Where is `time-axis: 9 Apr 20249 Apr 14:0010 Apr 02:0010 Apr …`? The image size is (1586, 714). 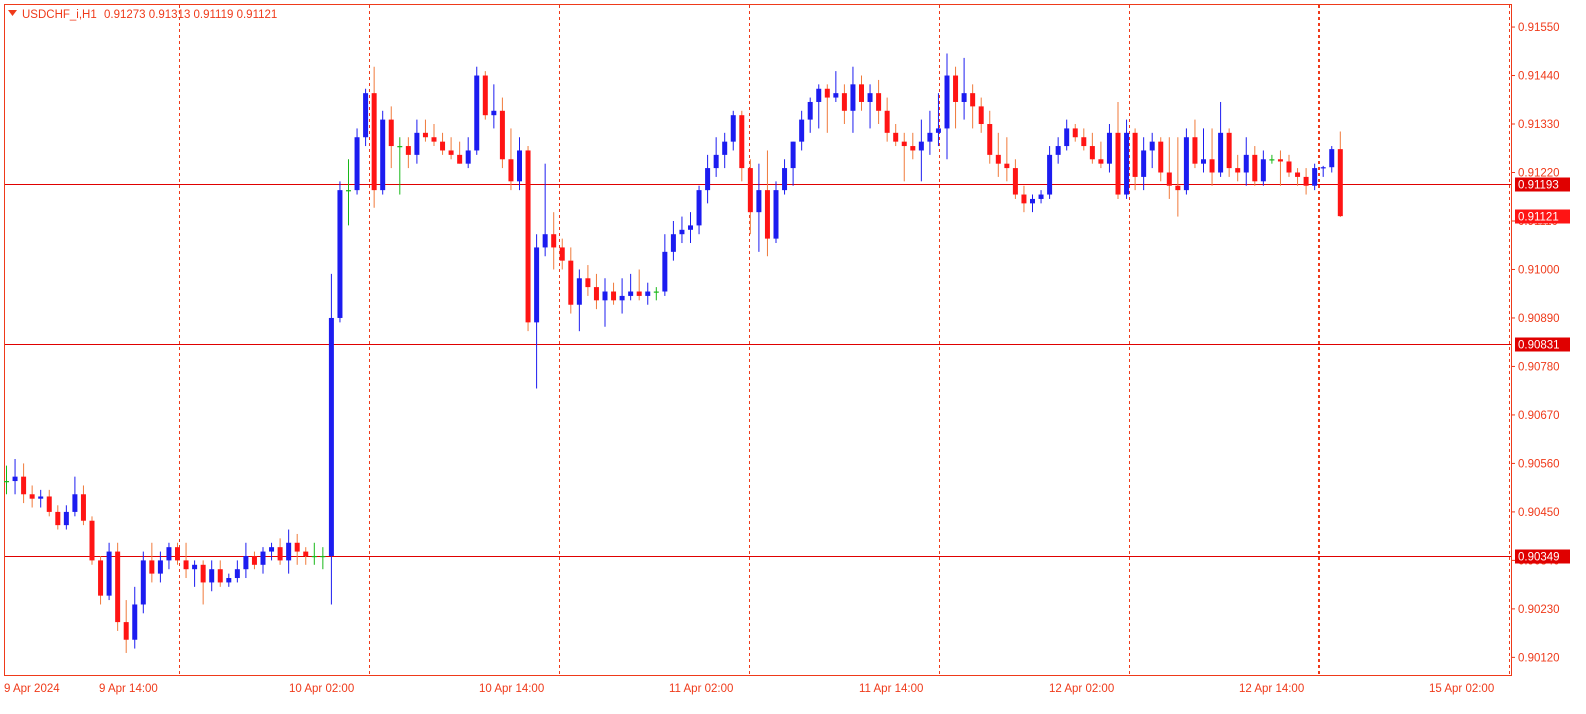 time-axis: 9 Apr 20249 Apr 14:0010 Apr 02:0010 Apr … is located at coordinates (795, 689).